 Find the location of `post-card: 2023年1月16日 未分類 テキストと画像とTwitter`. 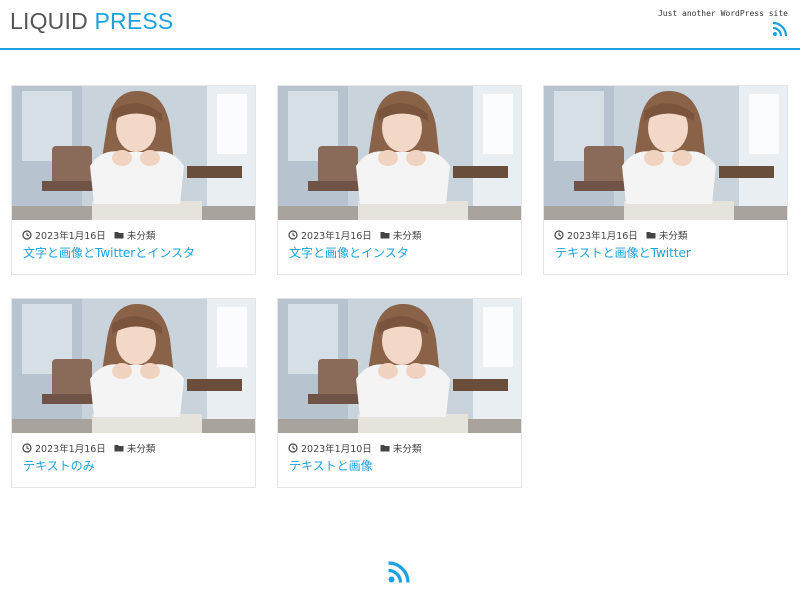

post-card: 2023年1月16日 未分類 テキストと画像とTwitter is located at coordinates (665, 180).